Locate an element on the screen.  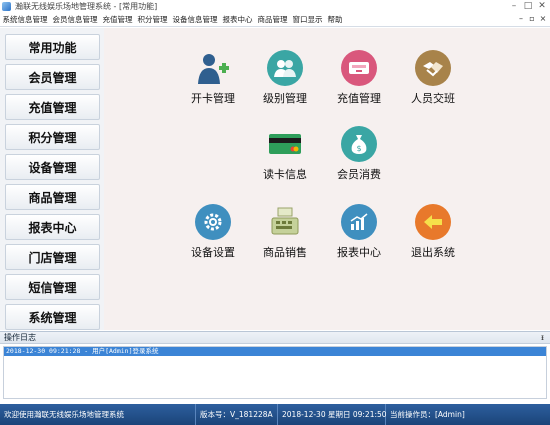
tile-shift-change: 人员交班 is located at coordinates (433, 80).